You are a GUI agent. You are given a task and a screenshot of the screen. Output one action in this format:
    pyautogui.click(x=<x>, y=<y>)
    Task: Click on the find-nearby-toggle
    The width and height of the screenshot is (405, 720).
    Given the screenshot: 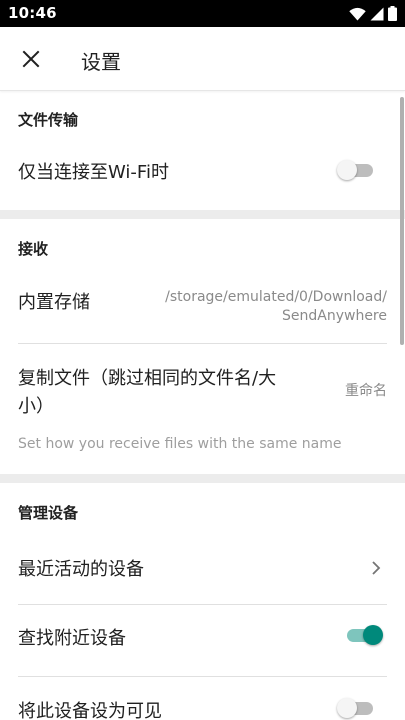 What is the action you would take?
    pyautogui.click(x=364, y=635)
    